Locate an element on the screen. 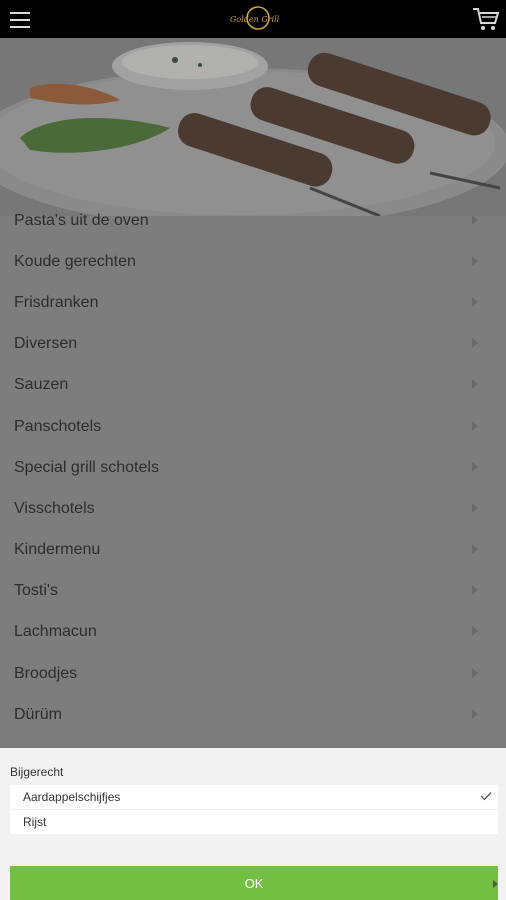 The height and width of the screenshot is (900, 506). category-item-sauzen: Sauzen is located at coordinates (253, 385).